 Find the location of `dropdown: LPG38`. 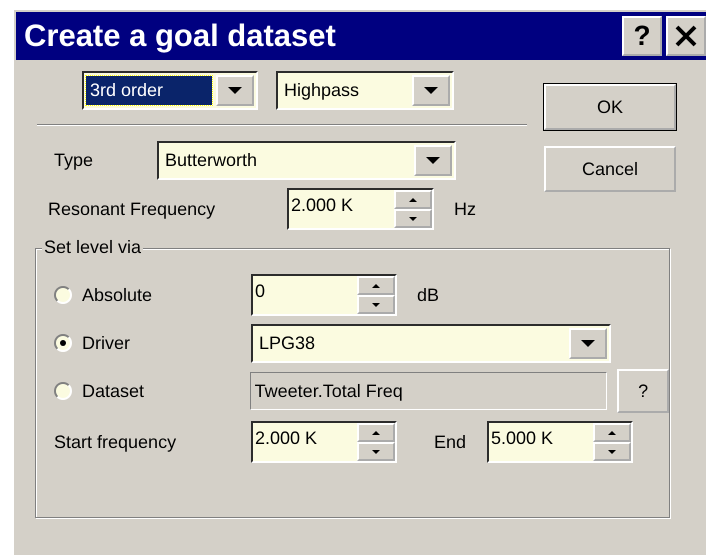

dropdown: LPG38 is located at coordinates (431, 343).